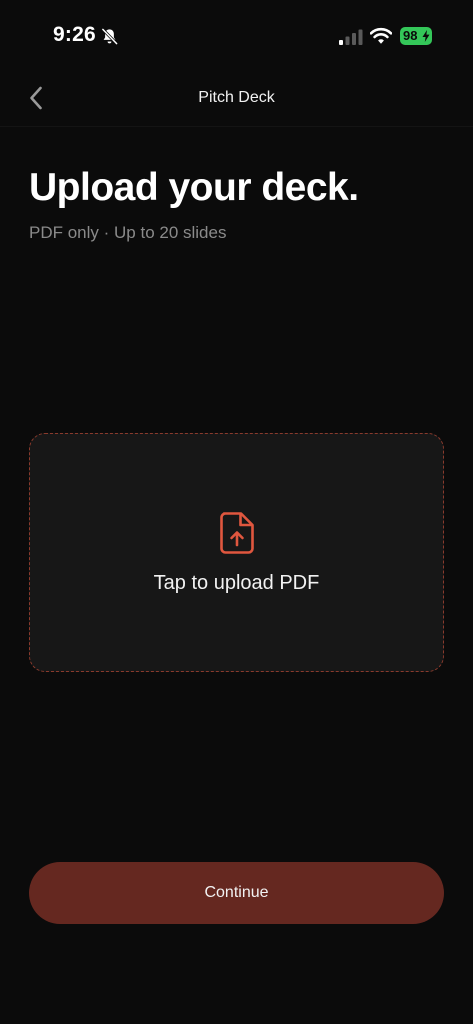 This screenshot has width=473, height=1024. What do you see at coordinates (236, 893) in the screenshot?
I see `continue-button: Continue` at bounding box center [236, 893].